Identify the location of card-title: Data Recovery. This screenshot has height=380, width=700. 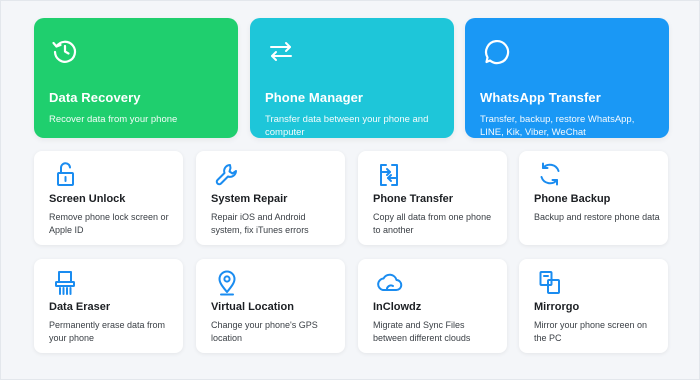
(95, 97).